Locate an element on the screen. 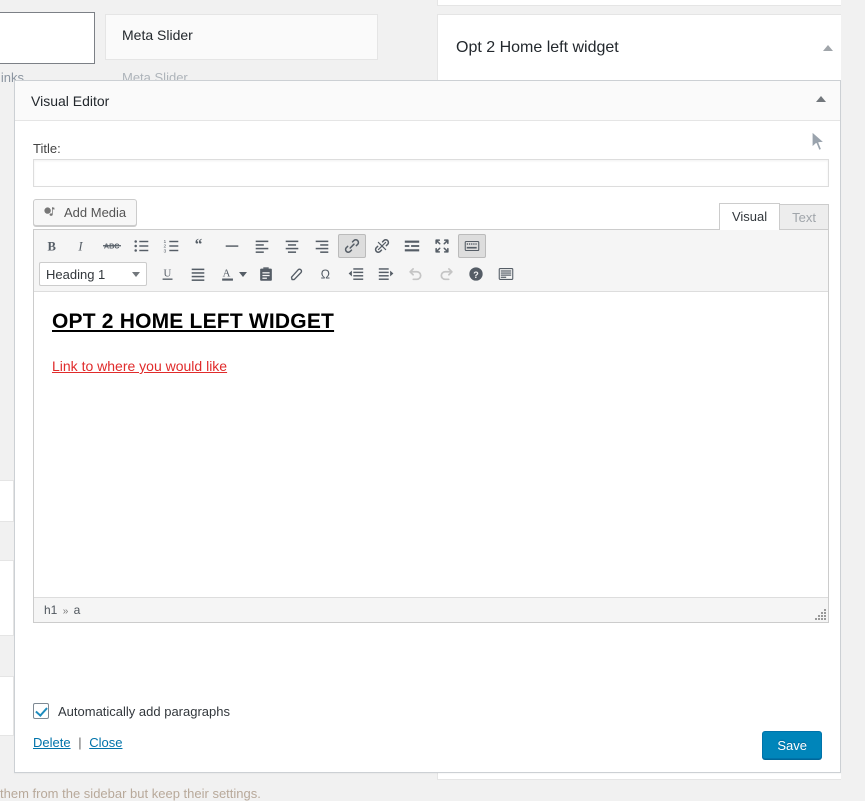 This screenshot has width=865, height=801. read-more-icon is located at coordinates (412, 246).